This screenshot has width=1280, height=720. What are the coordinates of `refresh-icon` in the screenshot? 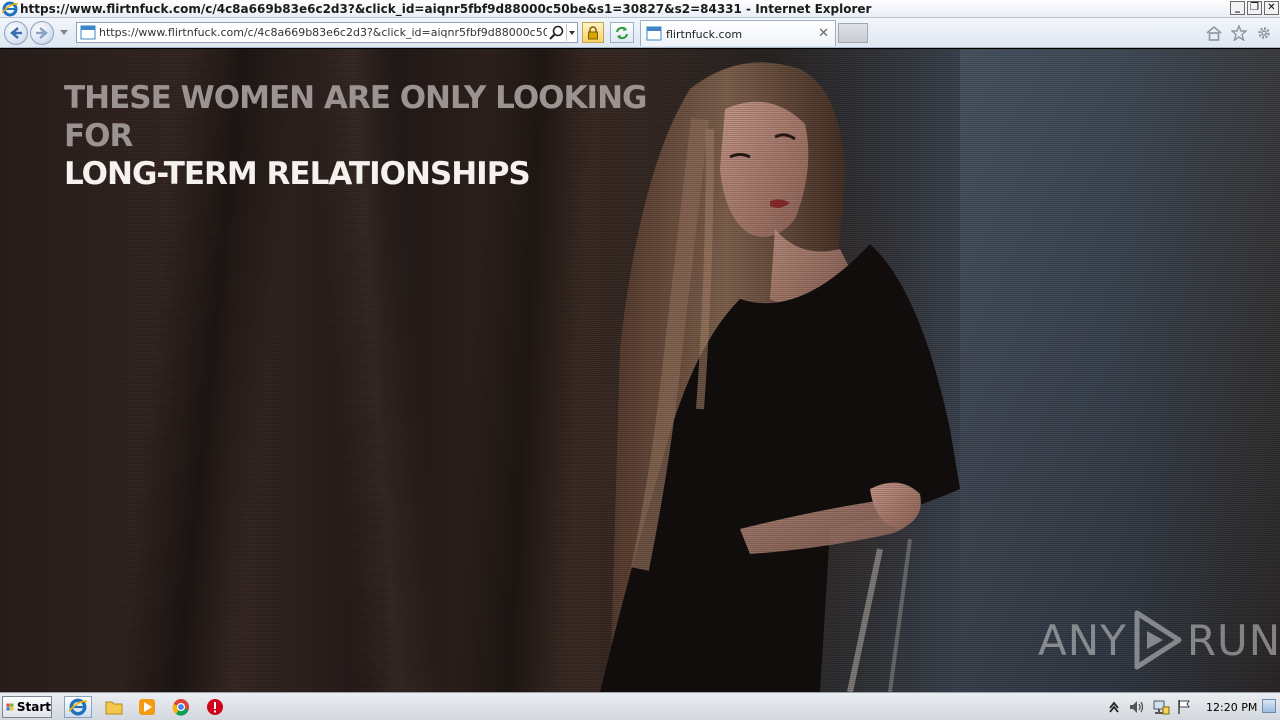 It's located at (622, 32).